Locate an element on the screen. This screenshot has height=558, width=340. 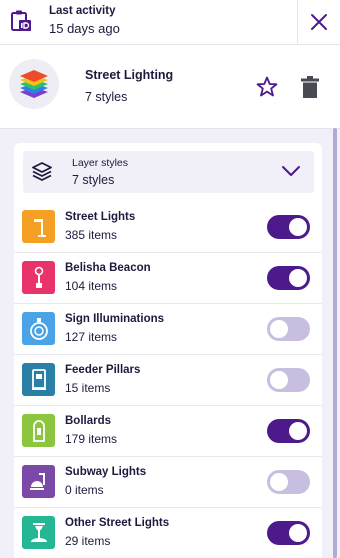
delete-button is located at coordinates (310, 87).